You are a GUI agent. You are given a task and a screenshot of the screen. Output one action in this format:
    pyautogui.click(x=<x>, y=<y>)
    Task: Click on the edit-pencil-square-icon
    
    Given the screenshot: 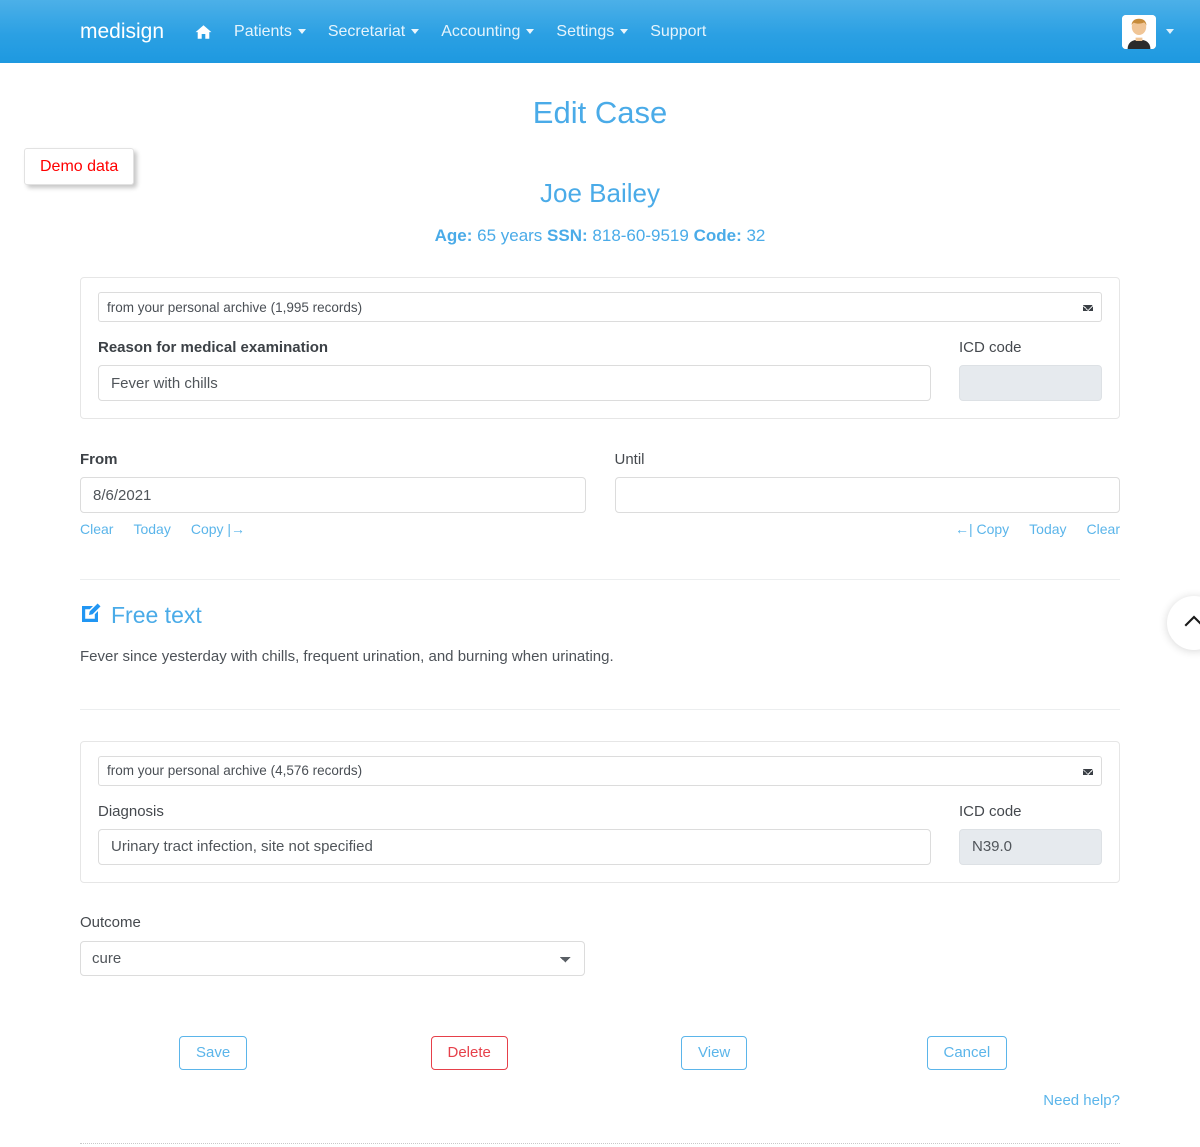 What is the action you would take?
    pyautogui.click(x=91, y=615)
    